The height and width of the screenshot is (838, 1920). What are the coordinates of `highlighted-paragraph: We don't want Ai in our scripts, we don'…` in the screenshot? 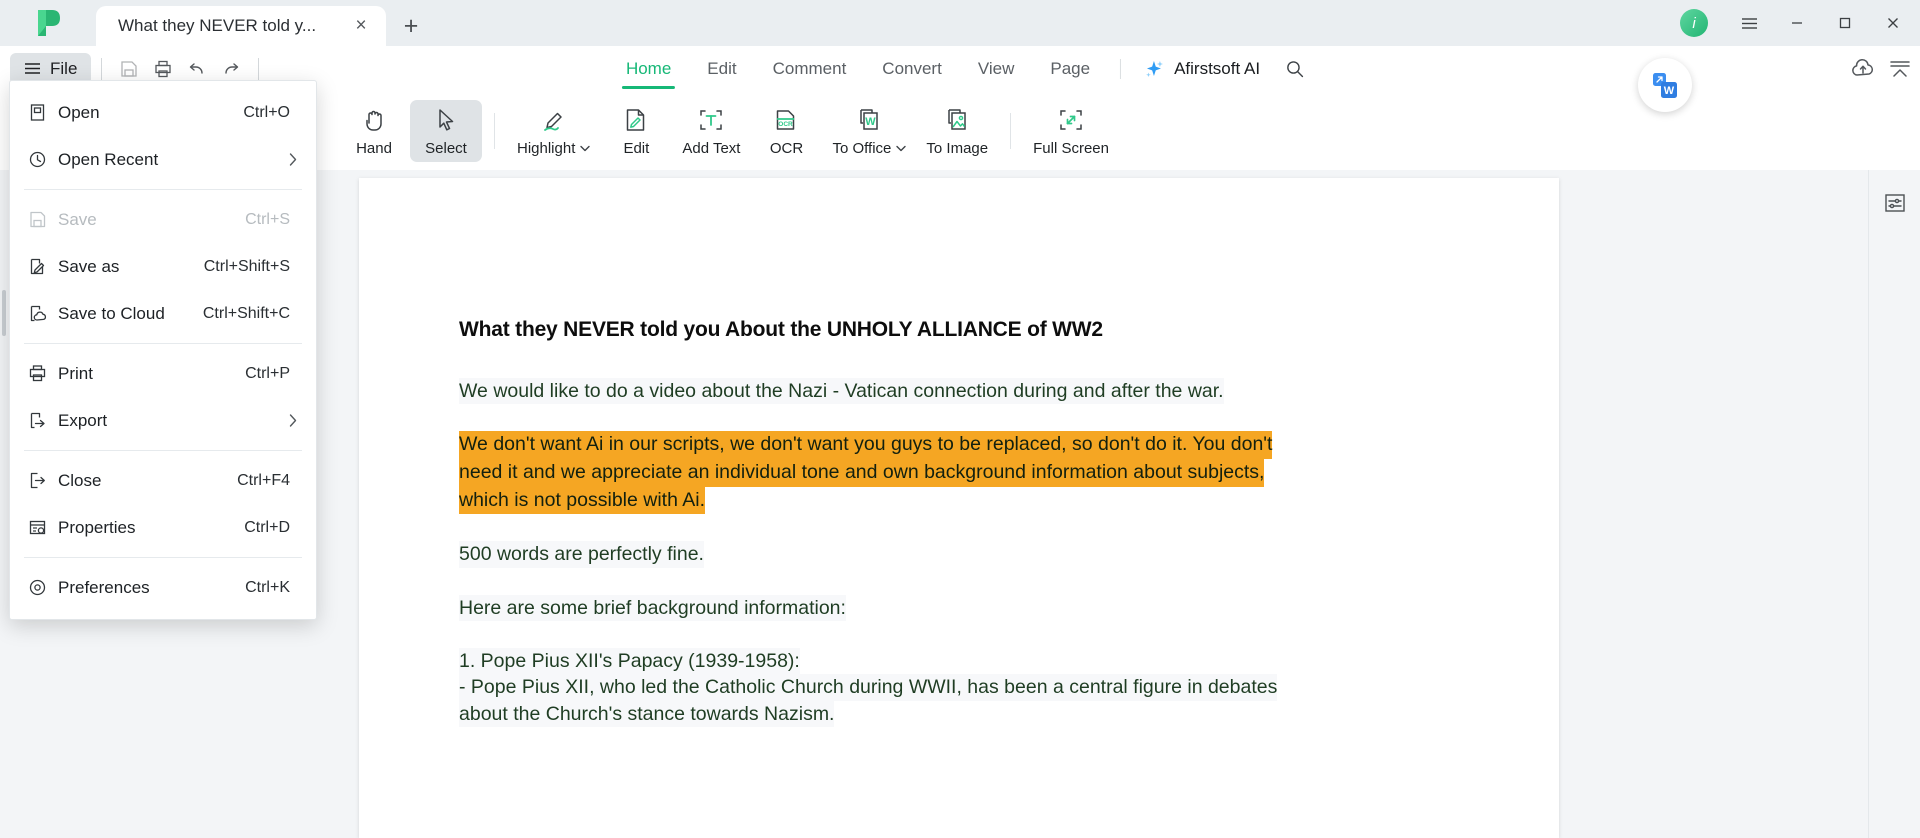 It's located at (959, 473).